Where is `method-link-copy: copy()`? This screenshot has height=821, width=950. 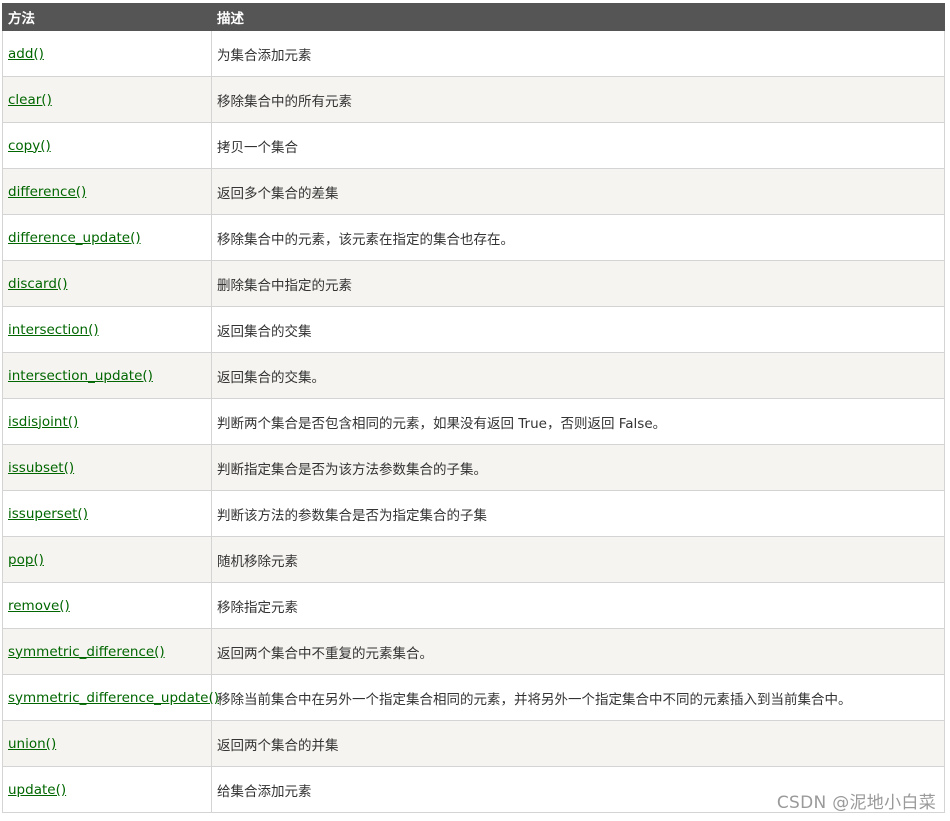
method-link-copy: copy() is located at coordinates (29, 146).